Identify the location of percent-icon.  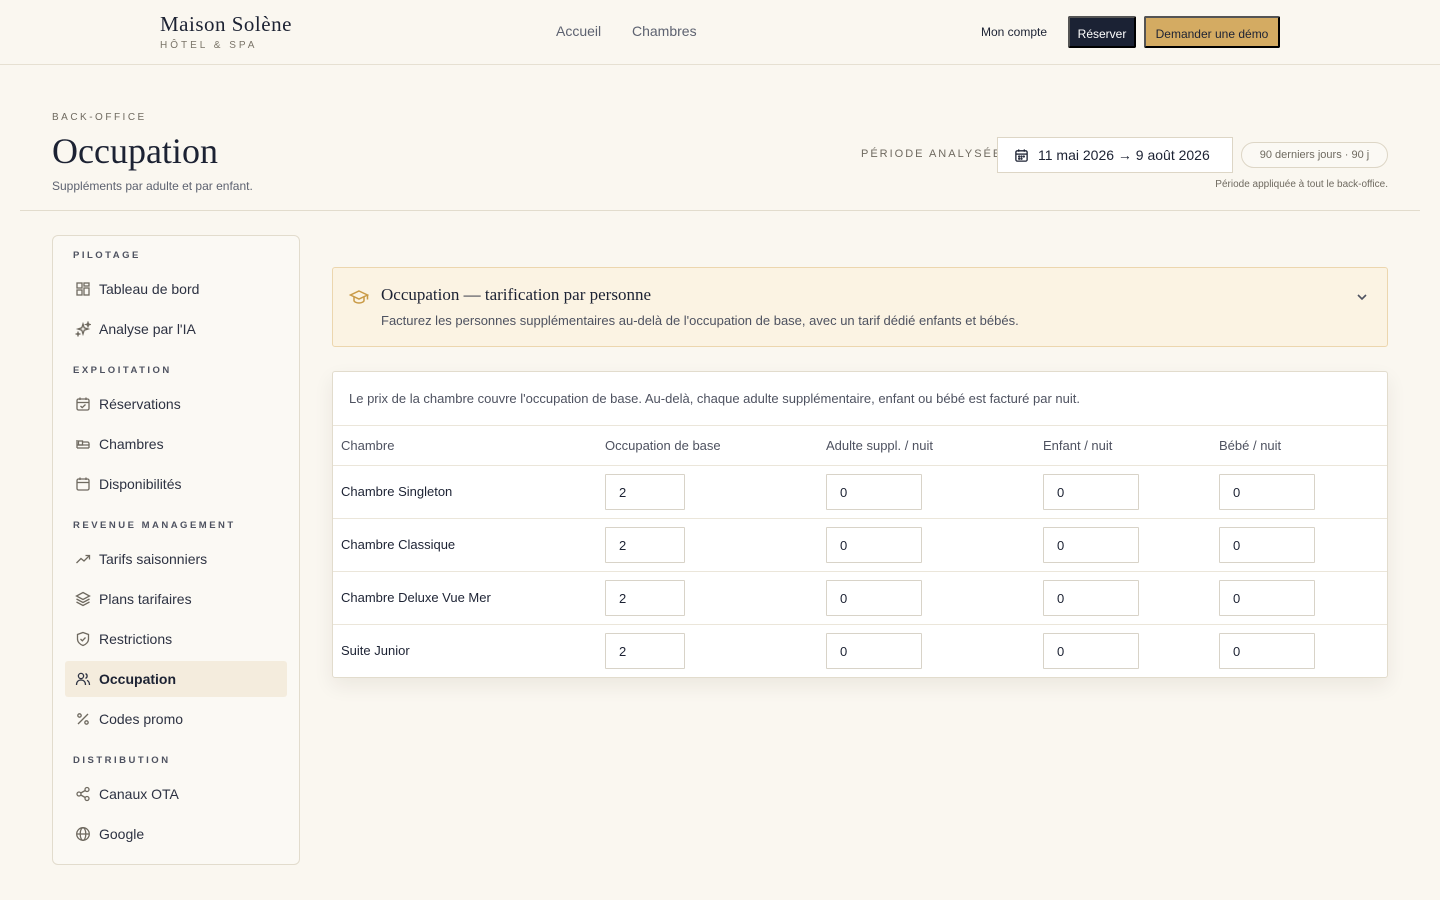
(83, 719).